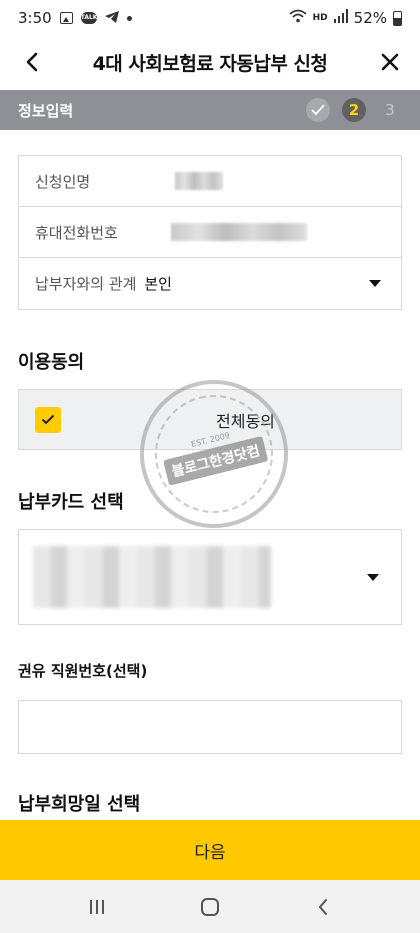 The width and height of the screenshot is (420, 933). What do you see at coordinates (76, 232) in the screenshot?
I see `phone-label: 휴대전화번호` at bounding box center [76, 232].